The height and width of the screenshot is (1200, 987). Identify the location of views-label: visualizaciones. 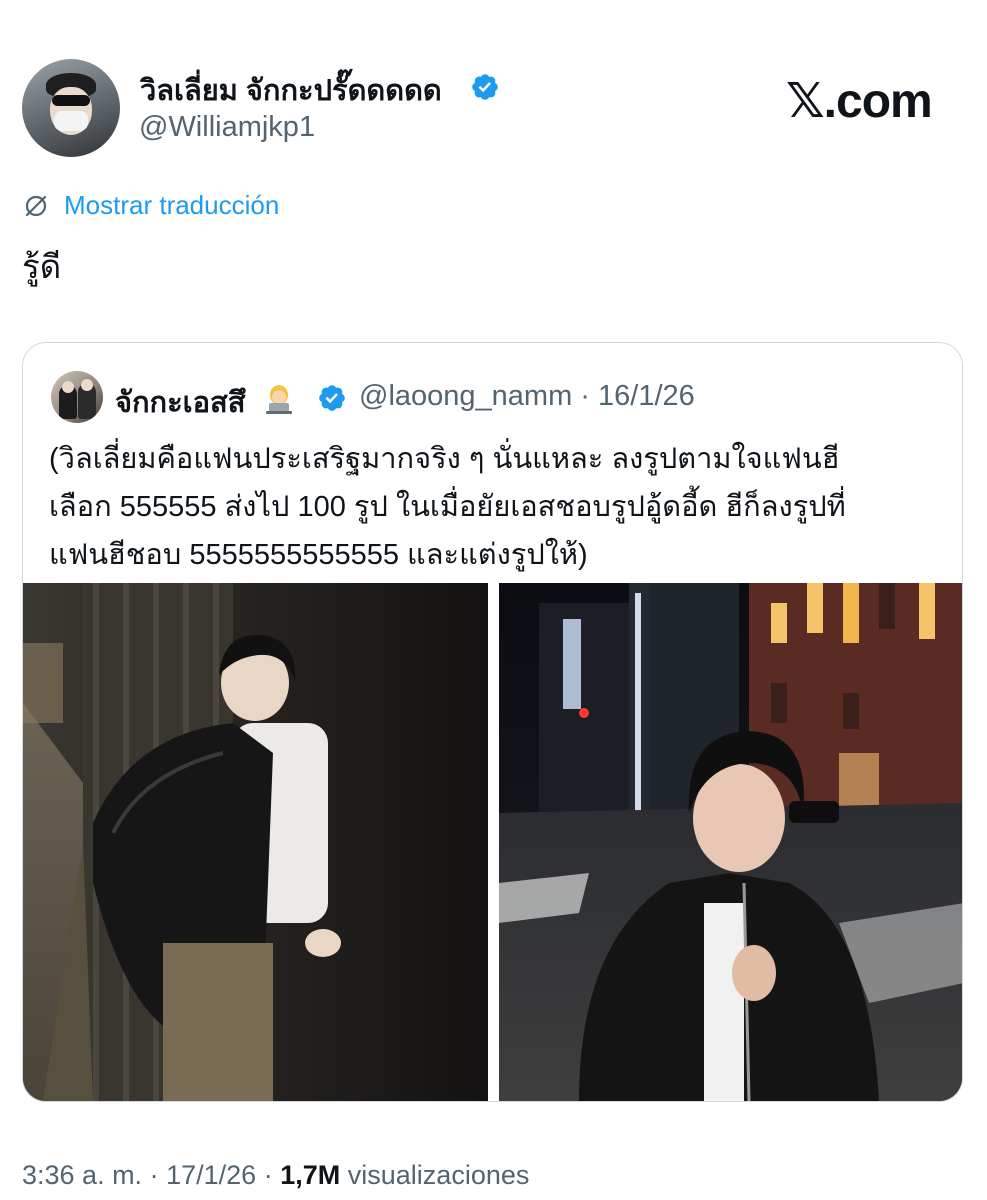
(438, 1175).